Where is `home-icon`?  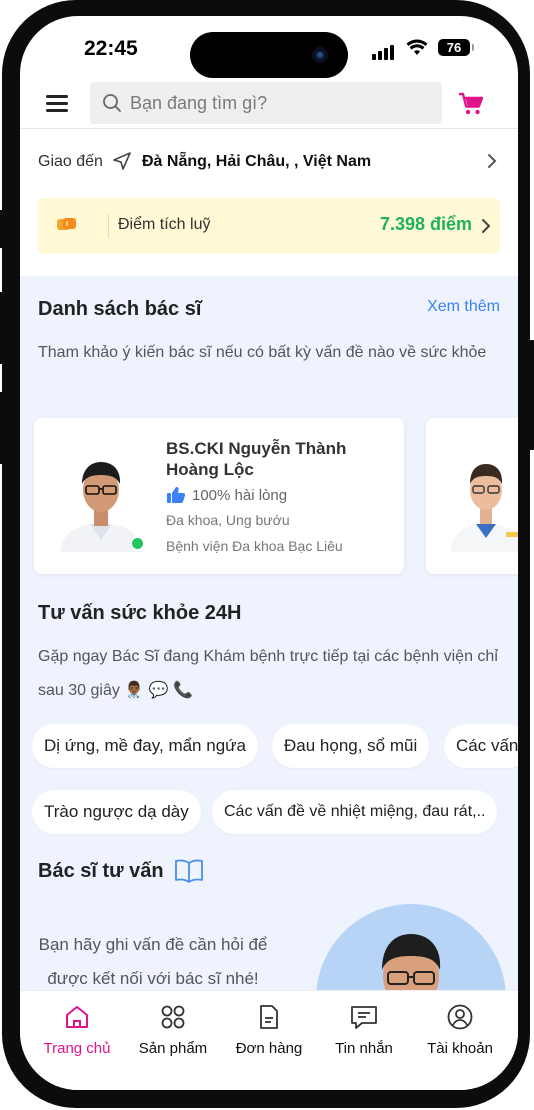
home-icon is located at coordinates (77, 1017).